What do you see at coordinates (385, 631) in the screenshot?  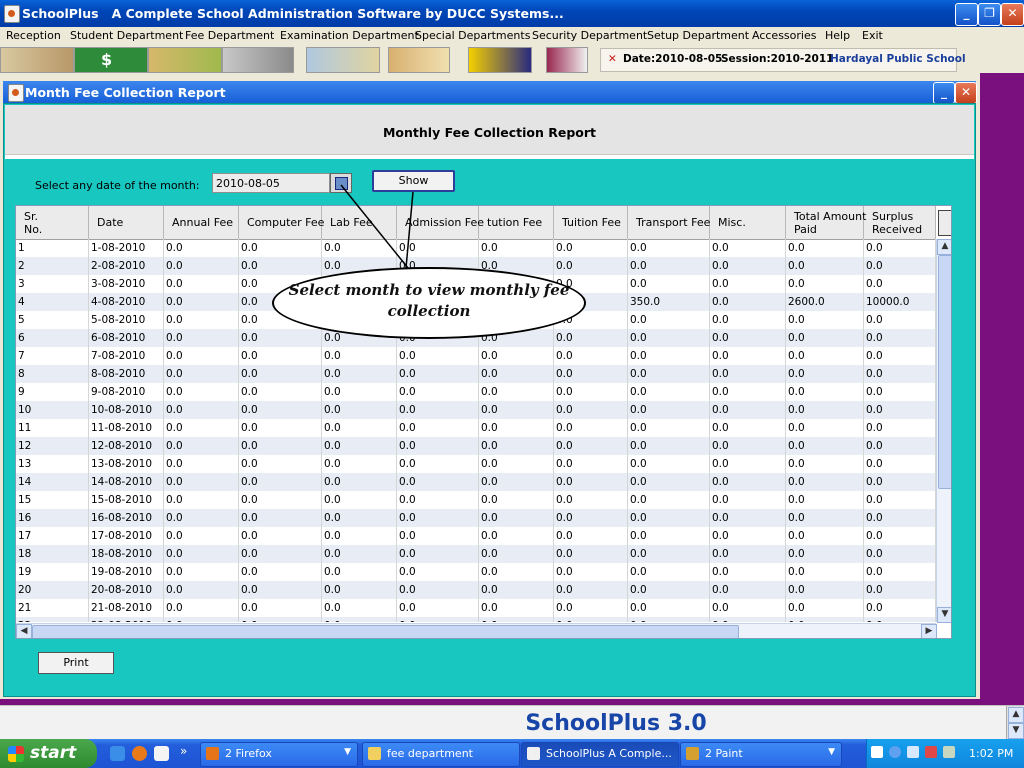 I see `horizontal-scroll-thumb` at bounding box center [385, 631].